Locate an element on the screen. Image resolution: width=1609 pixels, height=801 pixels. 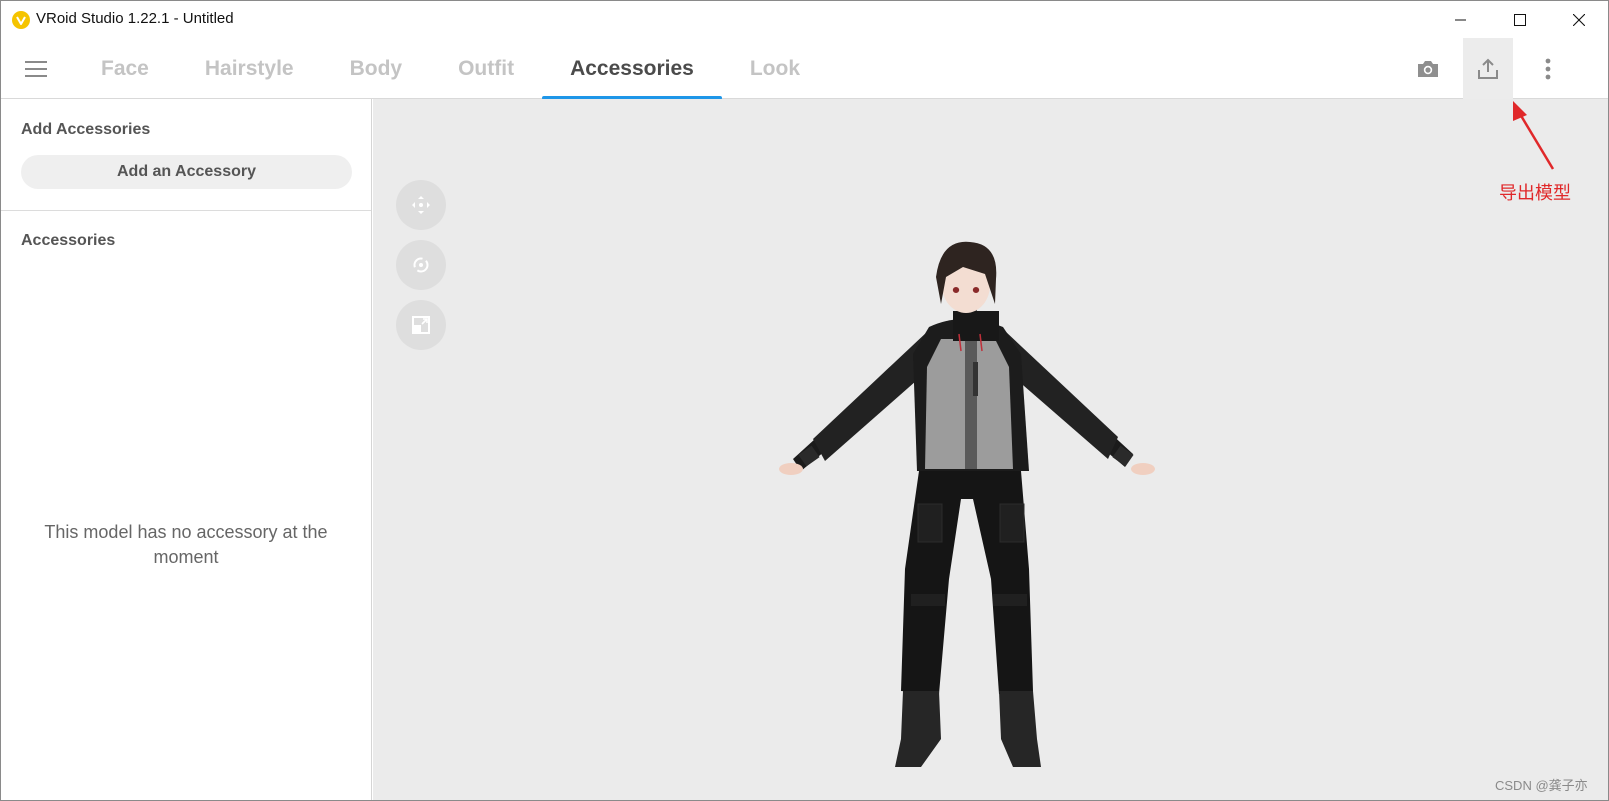
camera-button is located at coordinates (1428, 68).